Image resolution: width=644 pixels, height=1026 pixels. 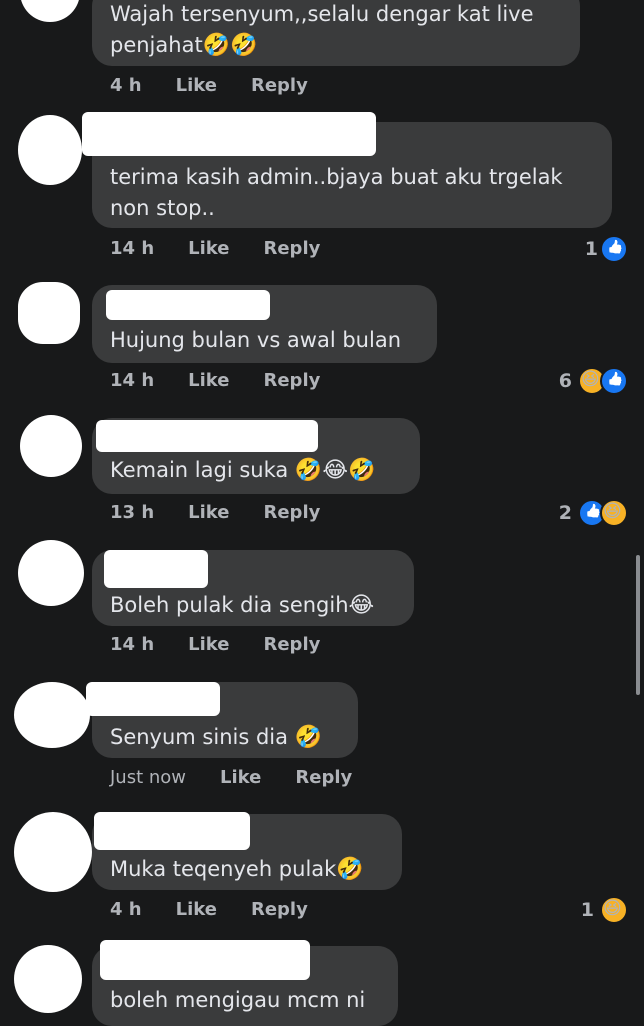 I want to click on comment-text: Senyum sinis dia 🤣, so click(x=216, y=737).